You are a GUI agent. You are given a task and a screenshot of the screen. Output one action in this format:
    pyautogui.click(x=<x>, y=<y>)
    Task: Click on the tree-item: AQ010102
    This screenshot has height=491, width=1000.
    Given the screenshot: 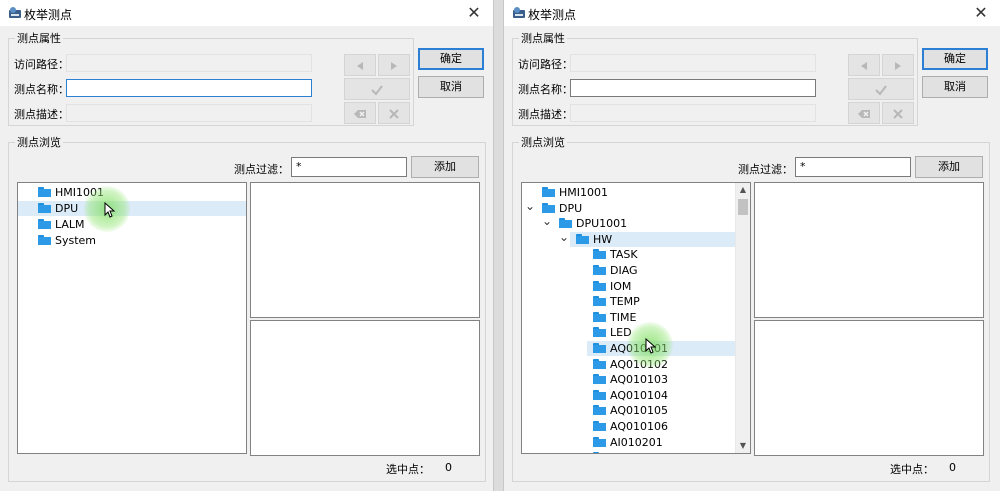 What is the action you would take?
    pyautogui.click(x=629, y=364)
    